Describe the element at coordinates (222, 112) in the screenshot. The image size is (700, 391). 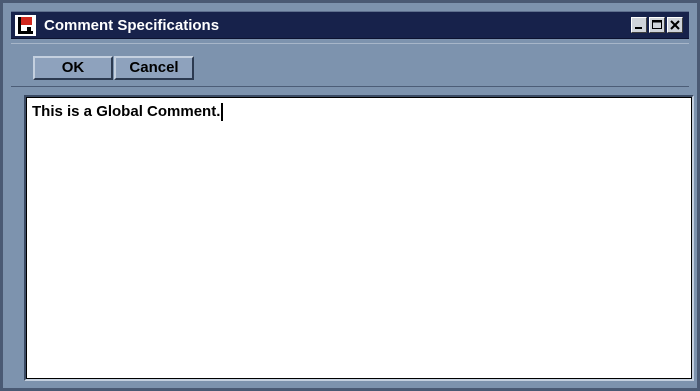
I see `text-caret` at that location.